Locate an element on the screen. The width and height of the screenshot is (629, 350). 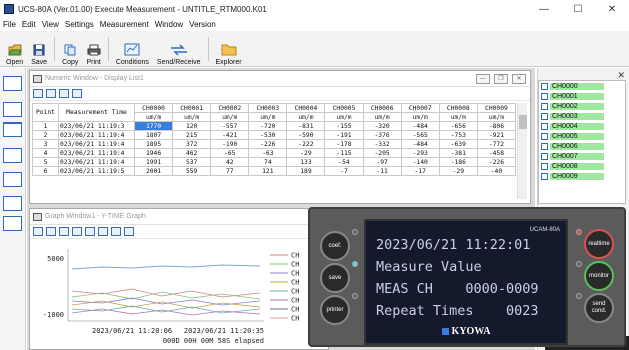
channel-settings-icon is located at coordinates (51, 93).